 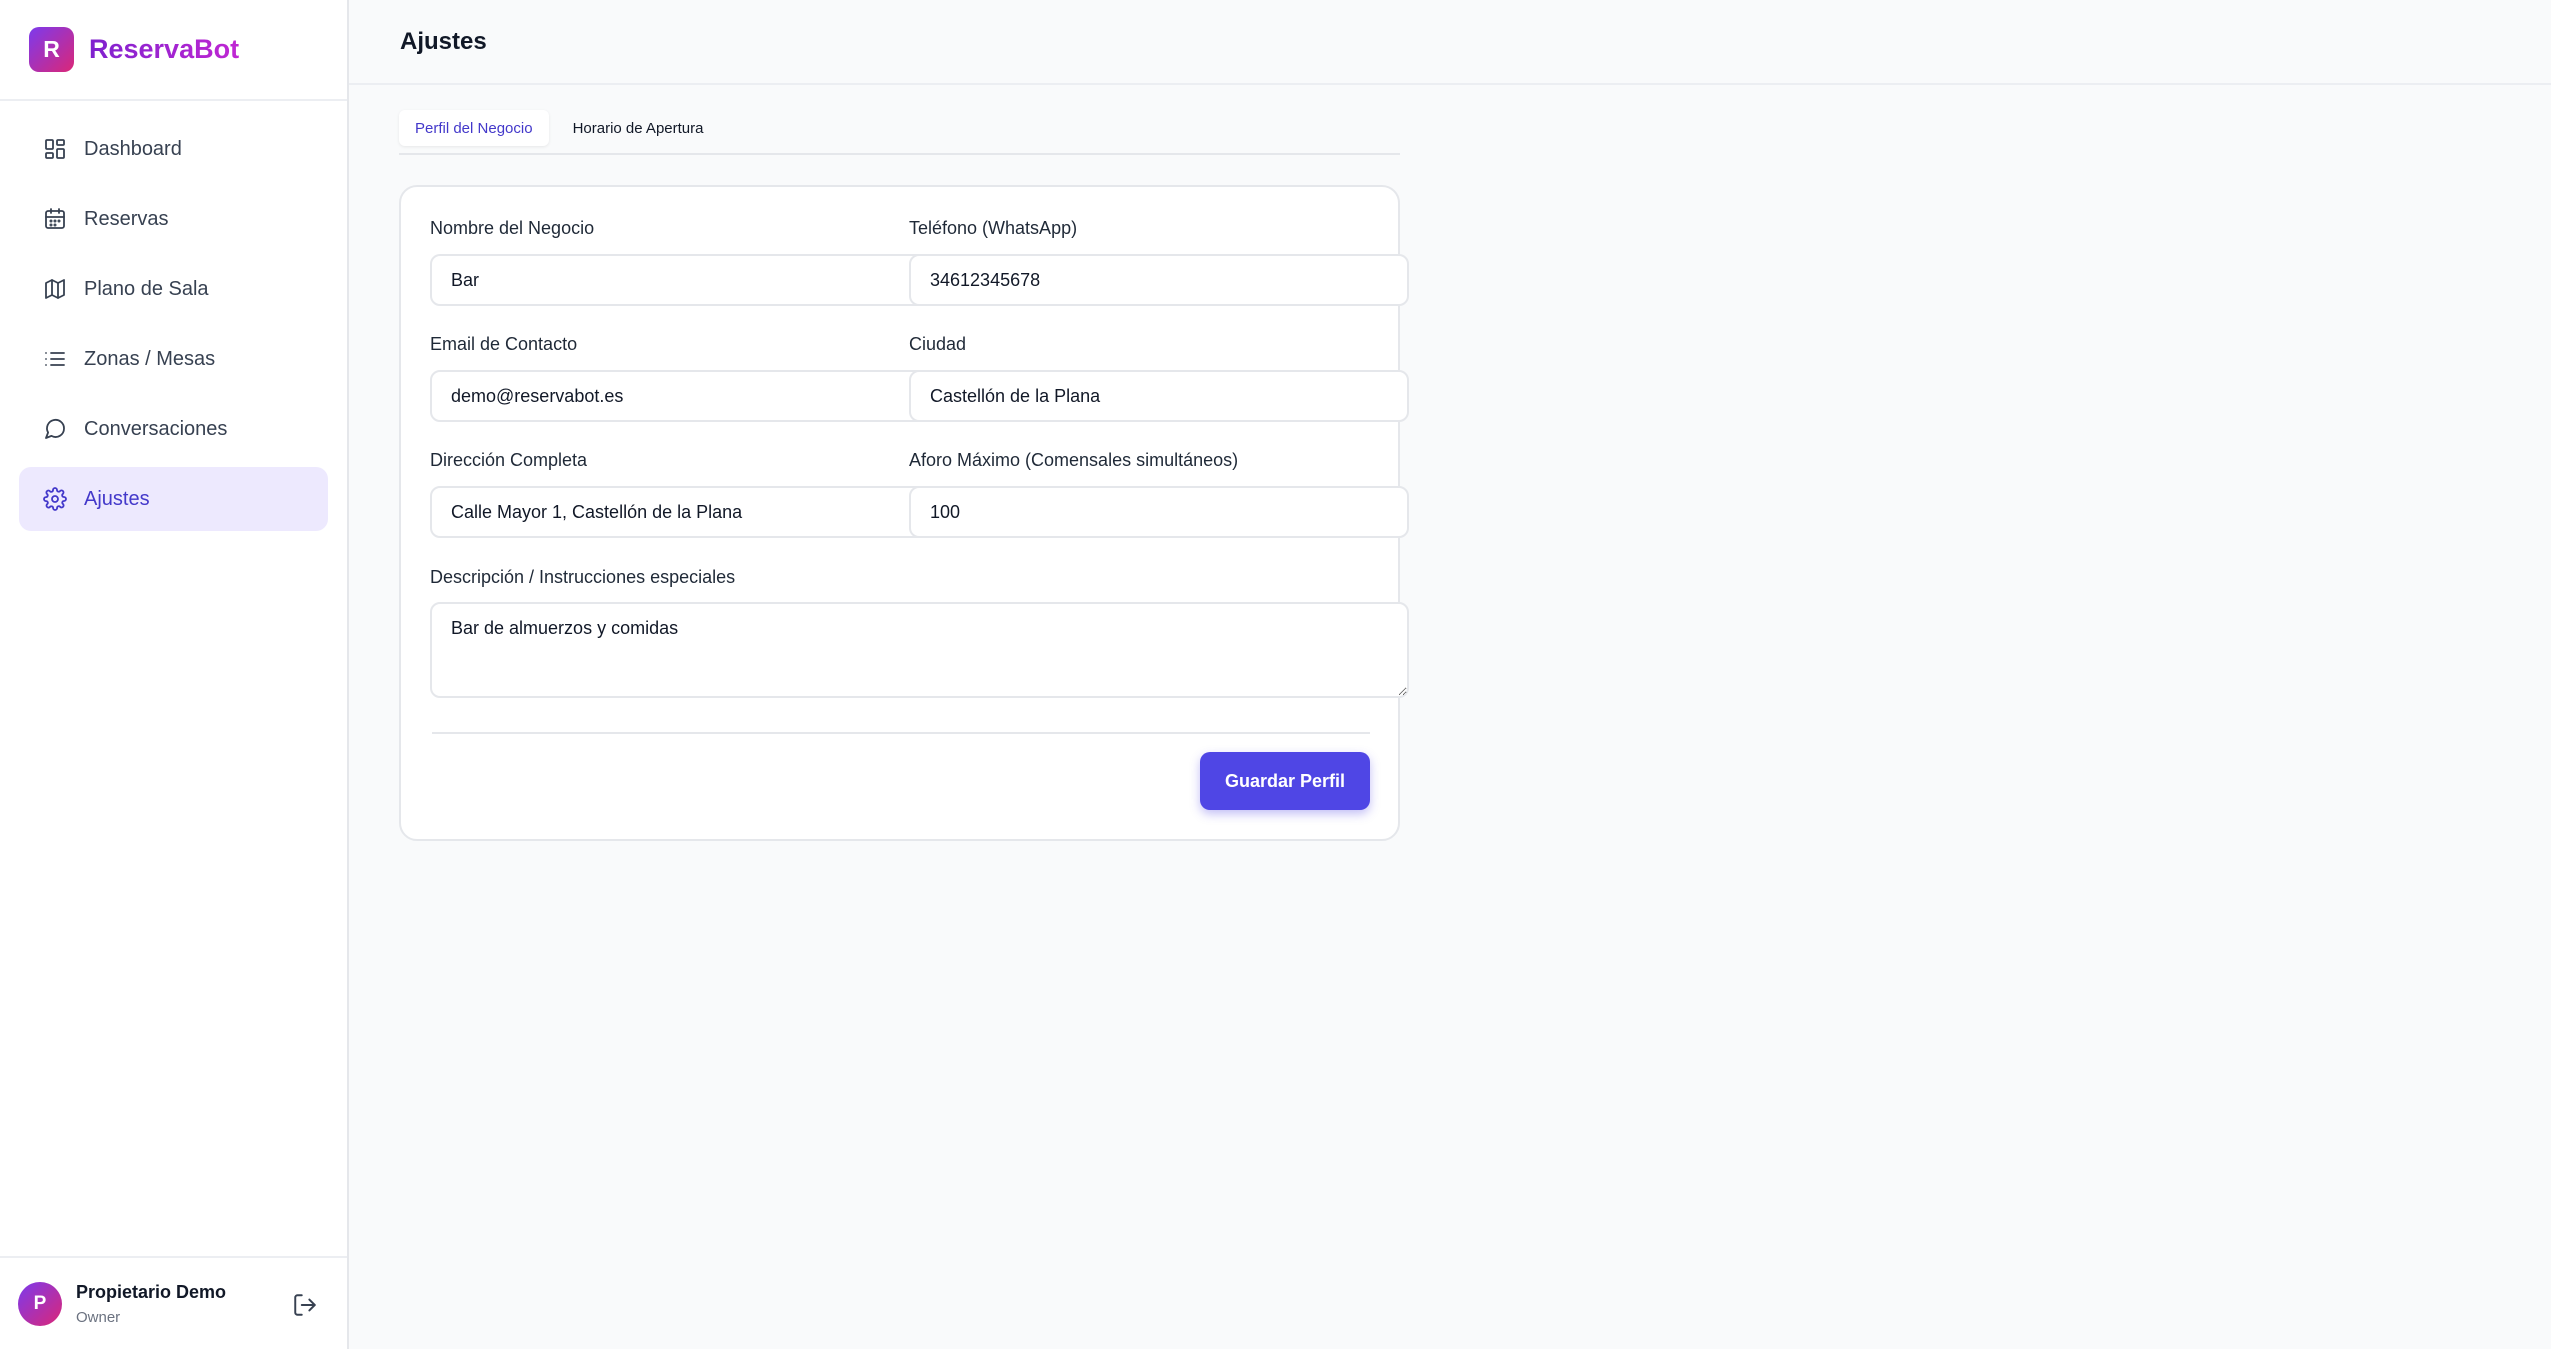 I want to click on settings-tabs: Perfil del Negocio Horario de Apertura, so click(x=899, y=132).